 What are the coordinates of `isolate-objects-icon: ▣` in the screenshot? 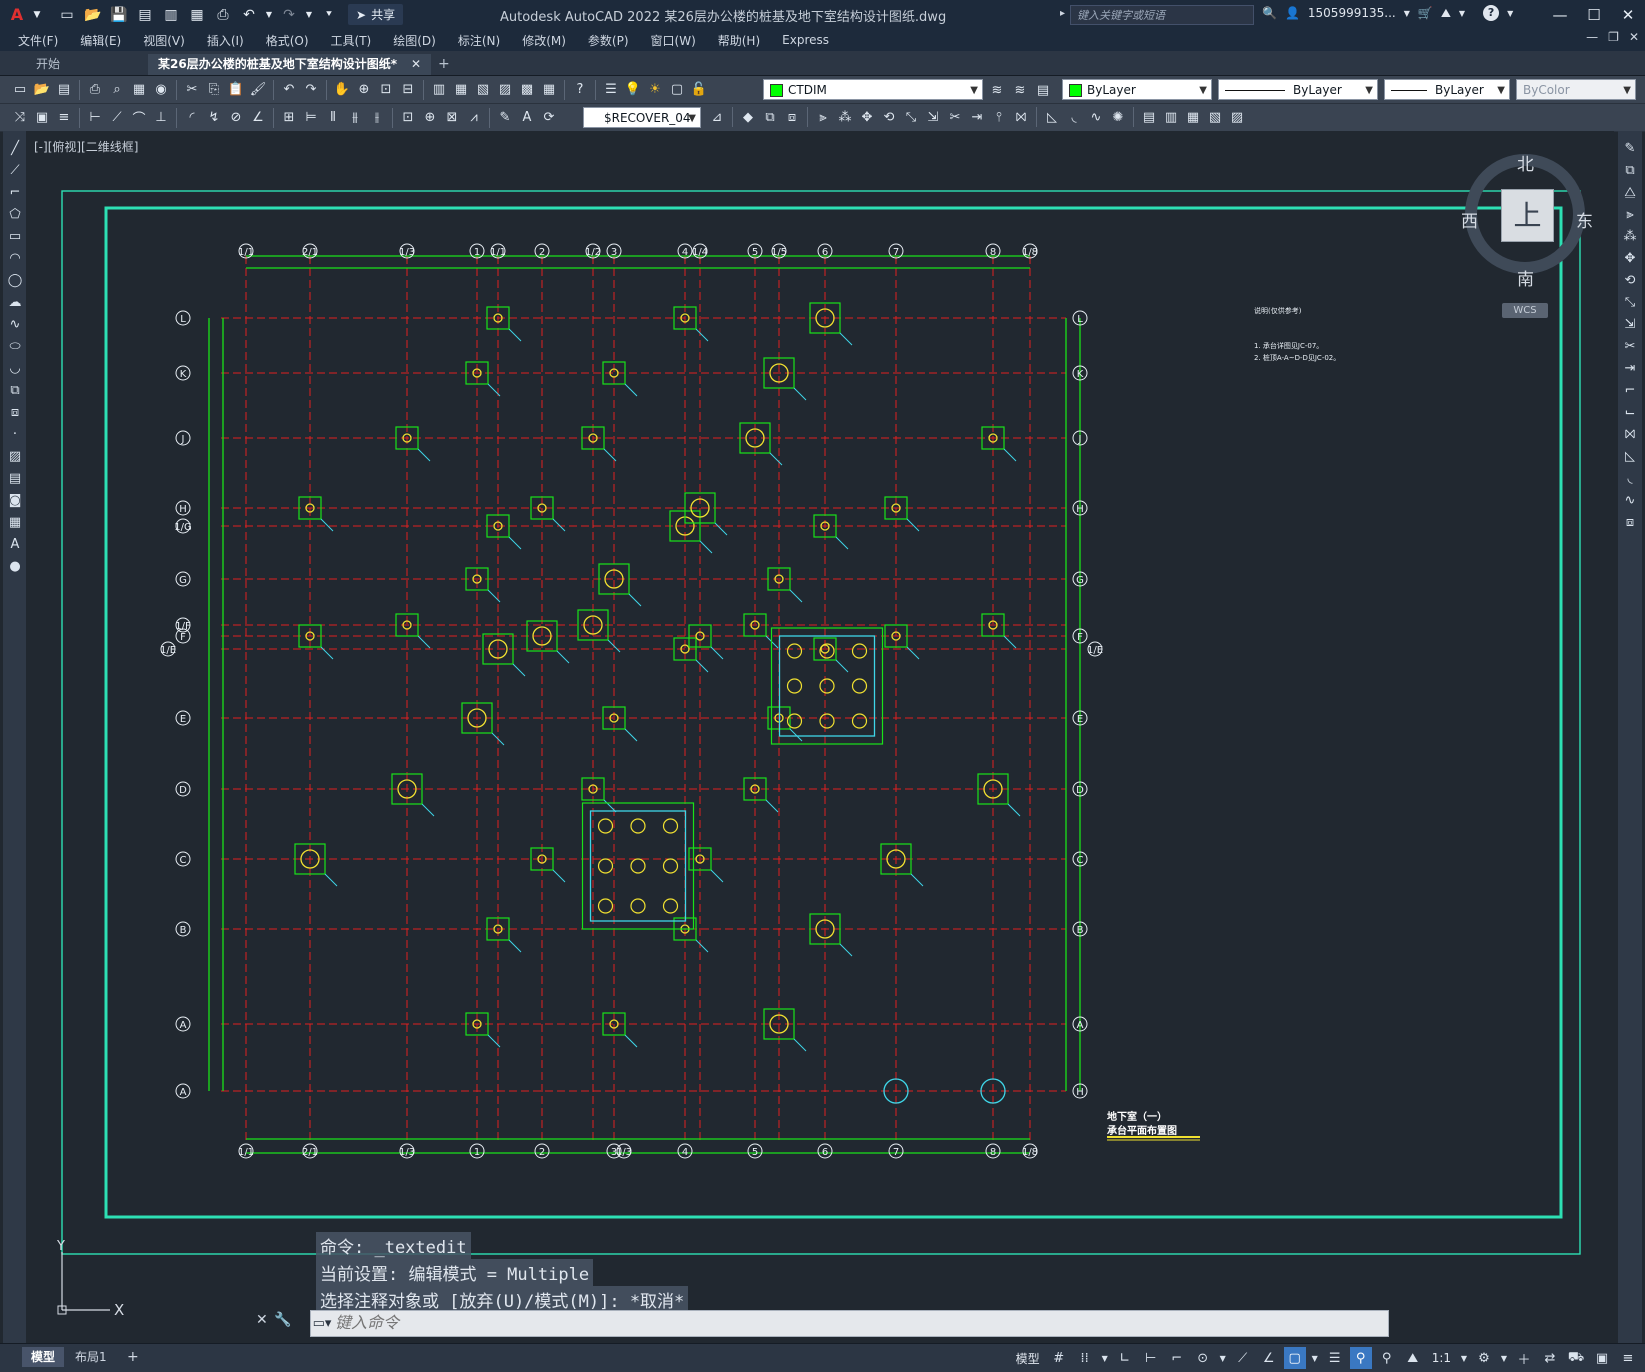 It's located at (1602, 1358).